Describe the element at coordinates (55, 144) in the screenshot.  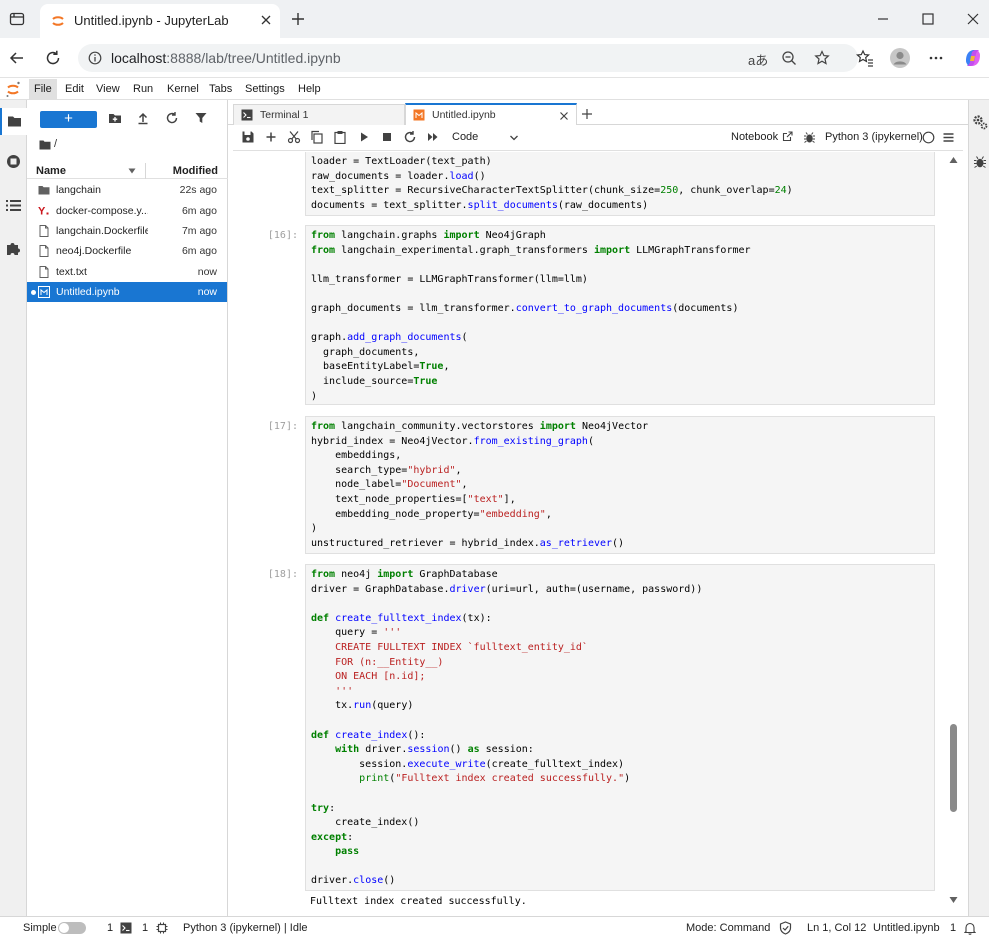
I see `breadcrumb-root: /` at that location.